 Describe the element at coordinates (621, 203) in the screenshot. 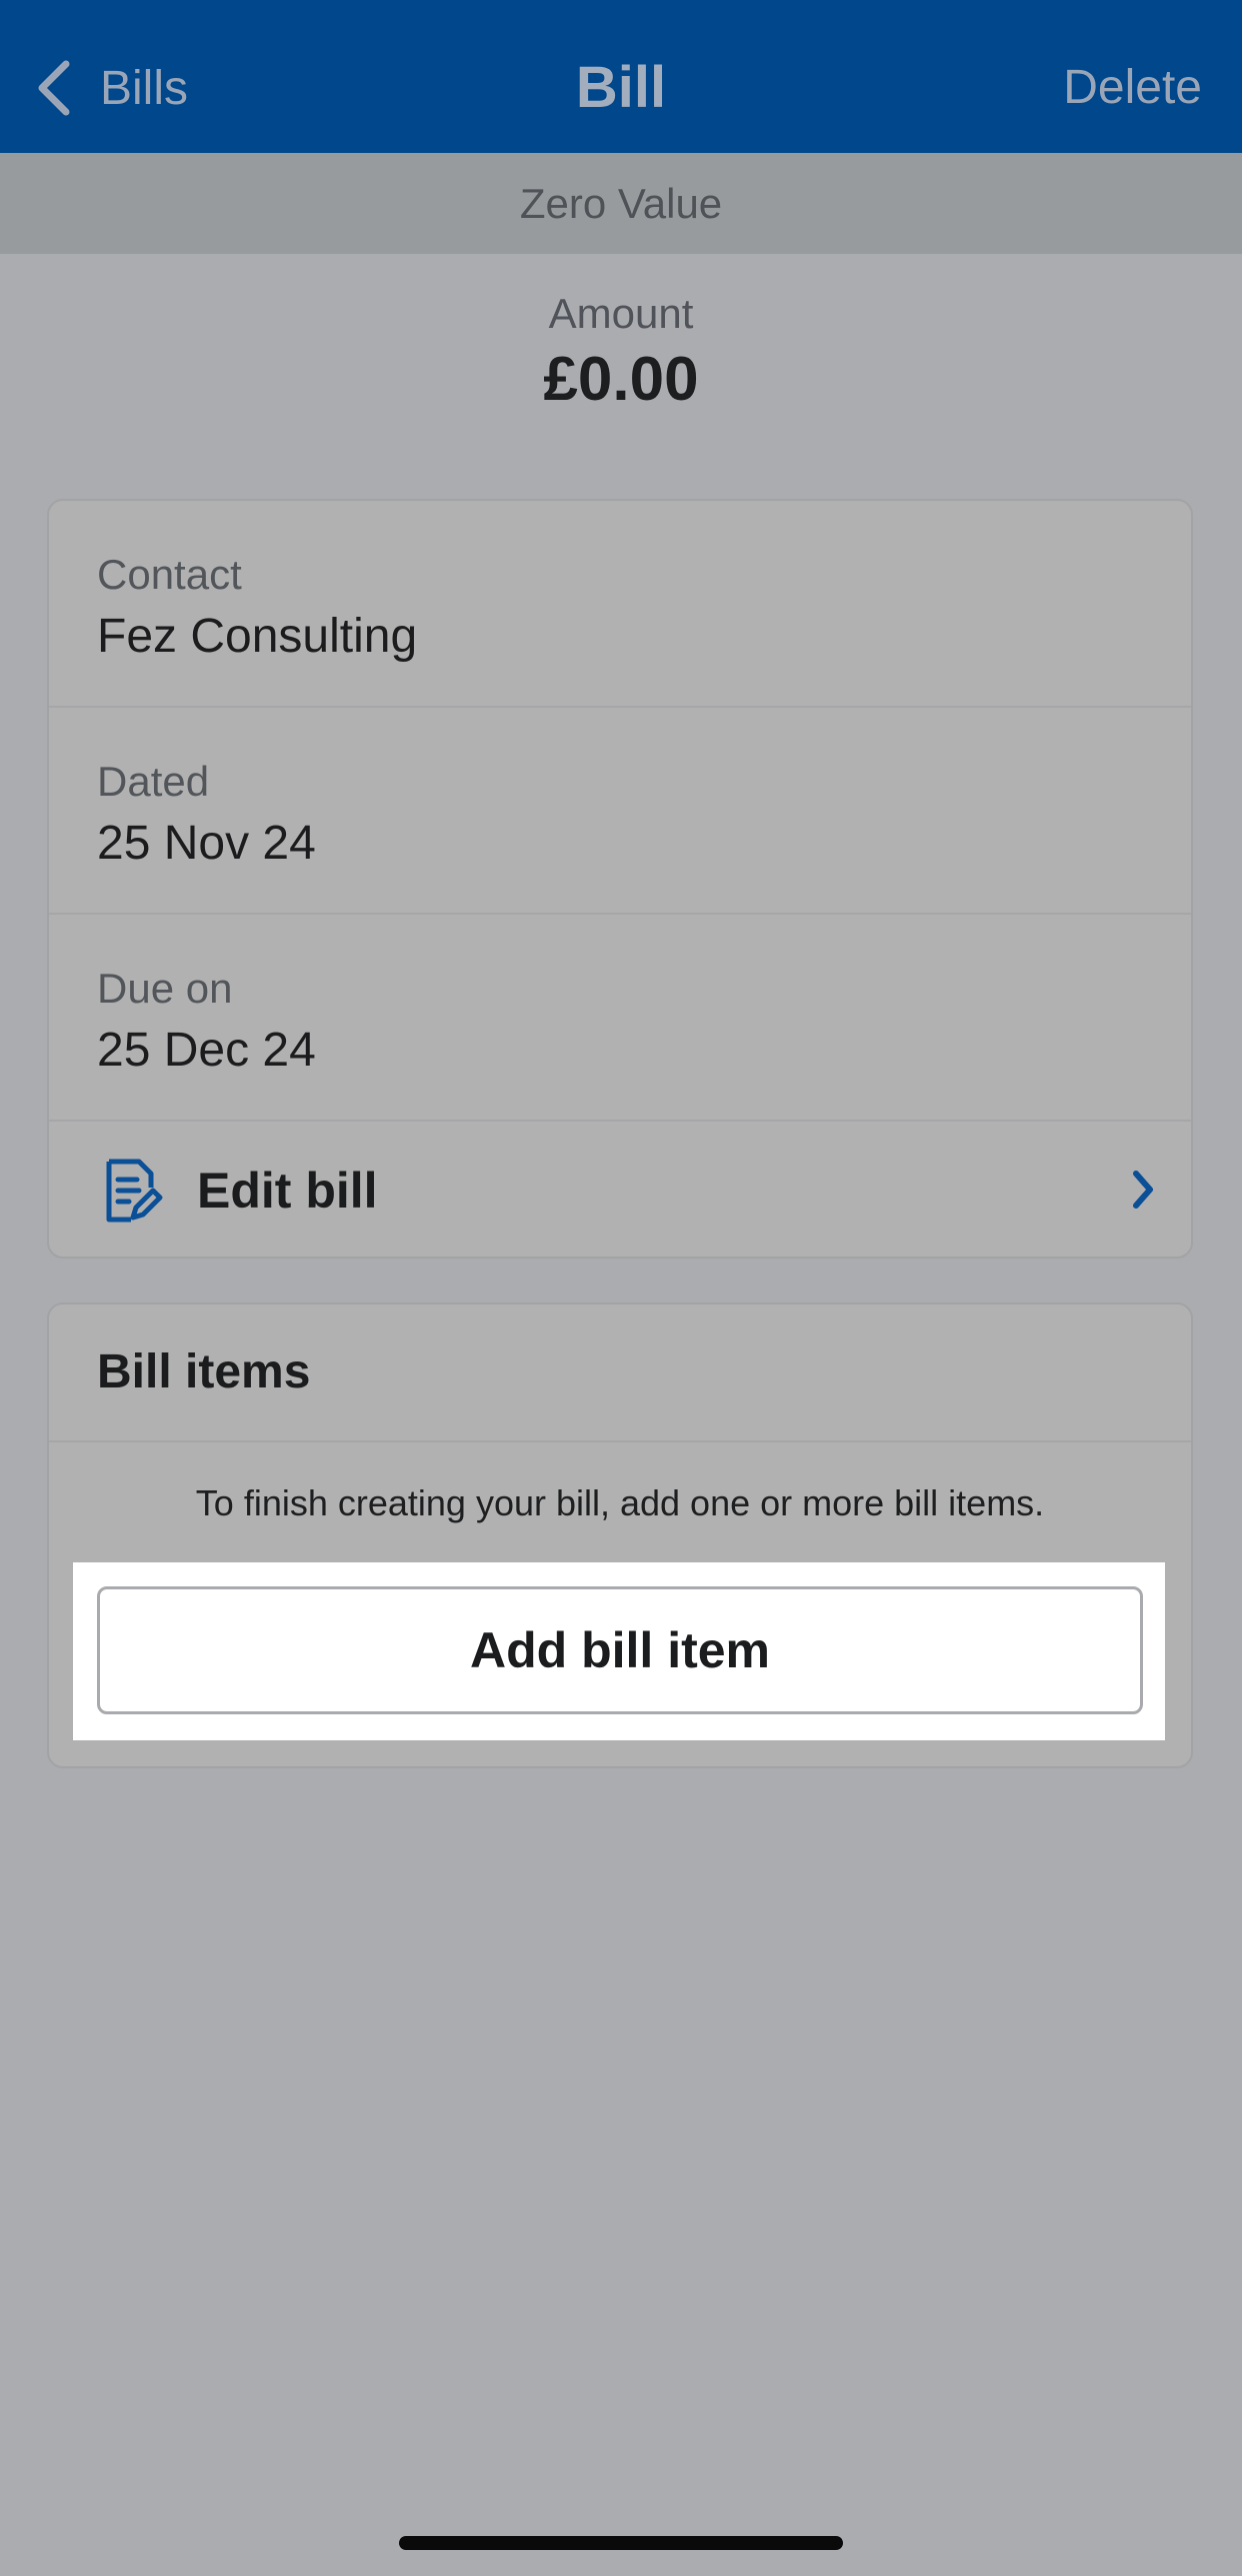

I see `status-banner: Zero Value` at that location.